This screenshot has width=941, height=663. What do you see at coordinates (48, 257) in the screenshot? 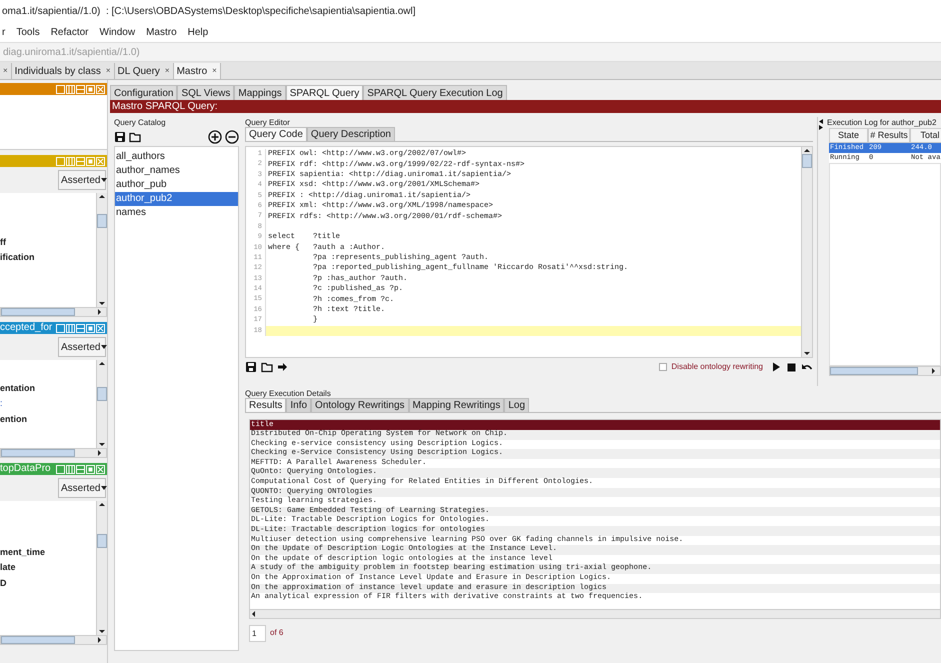
I see `tree-item: ification` at bounding box center [48, 257].